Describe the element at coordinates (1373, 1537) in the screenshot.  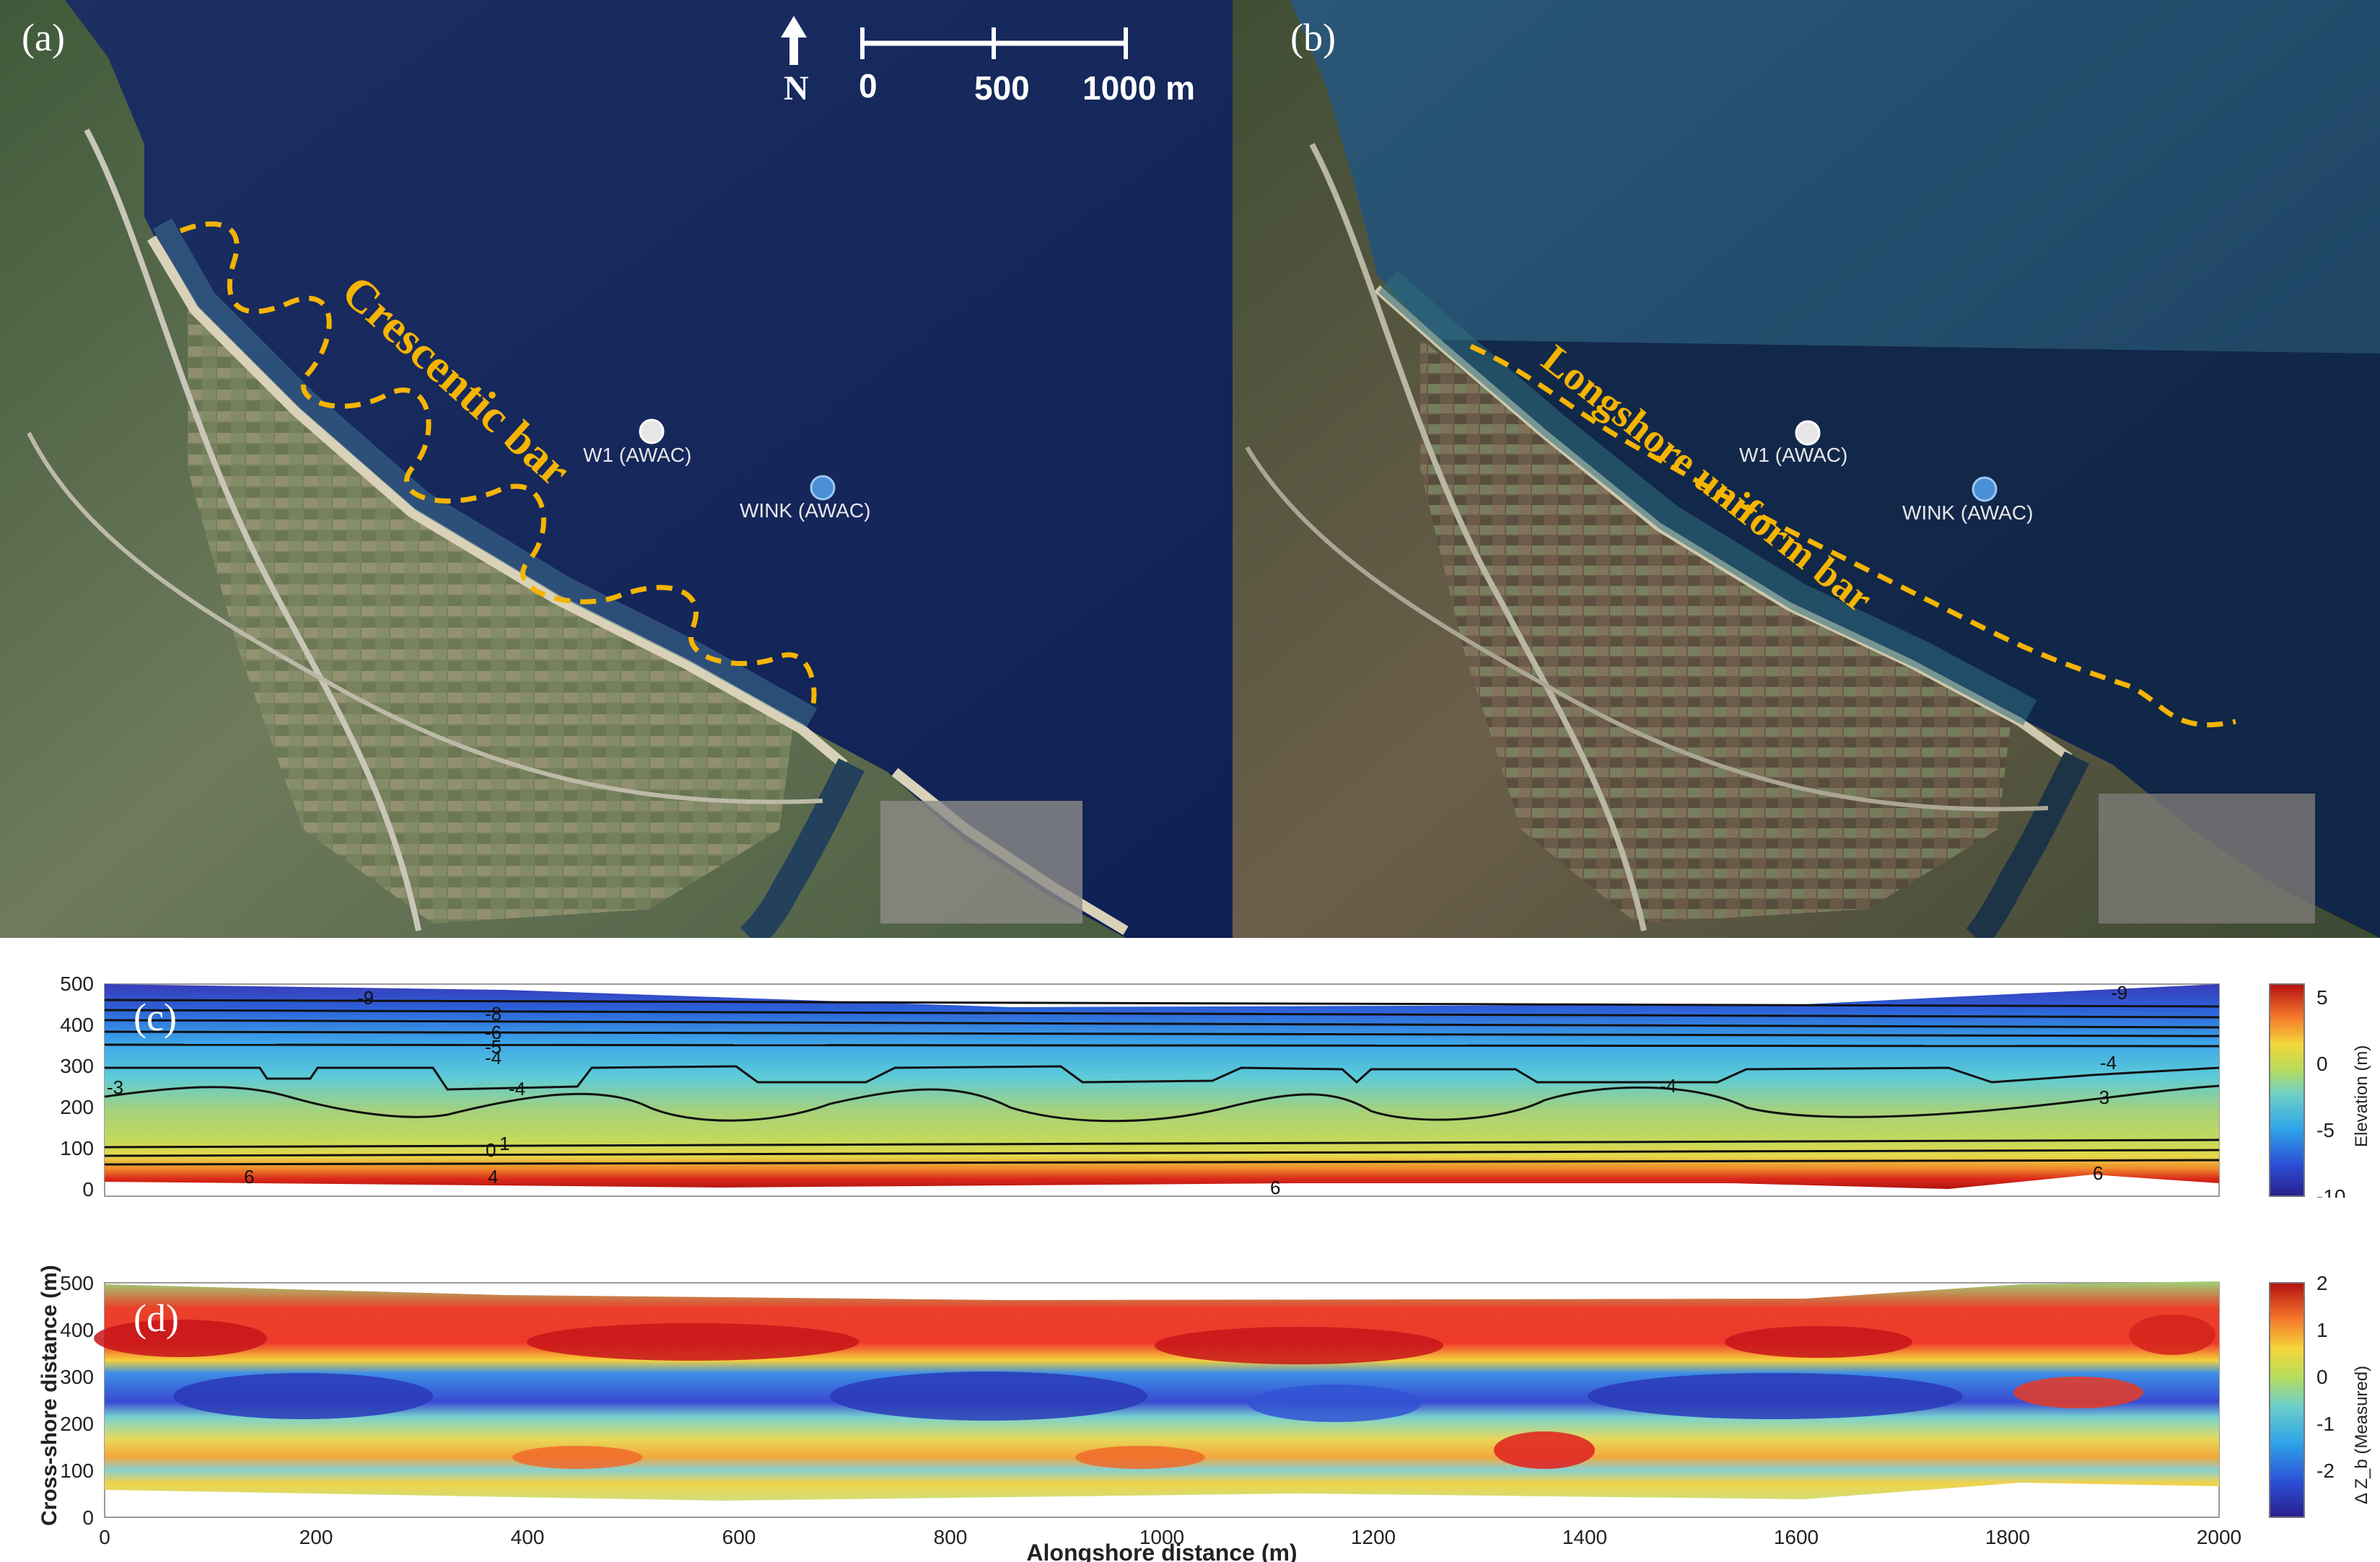
I see `x-tick-label: 1200` at that location.